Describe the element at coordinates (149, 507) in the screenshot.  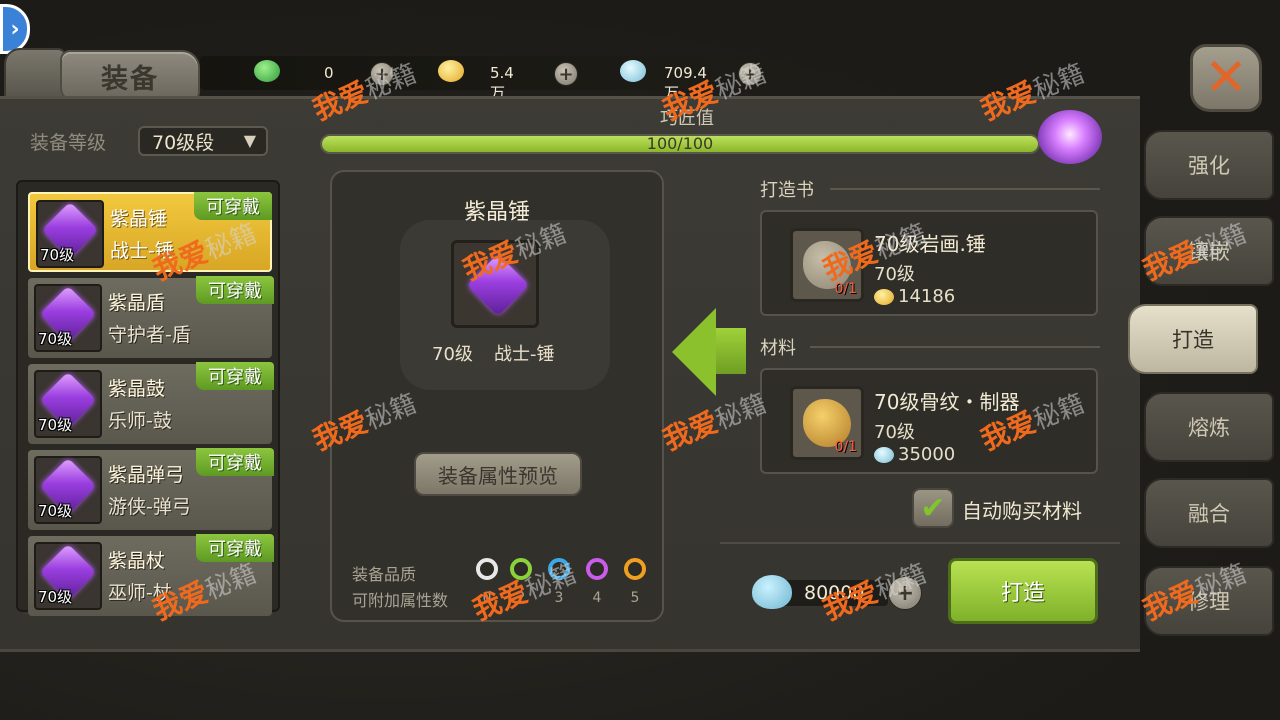
I see `item-role: 游侠-弹弓` at that location.